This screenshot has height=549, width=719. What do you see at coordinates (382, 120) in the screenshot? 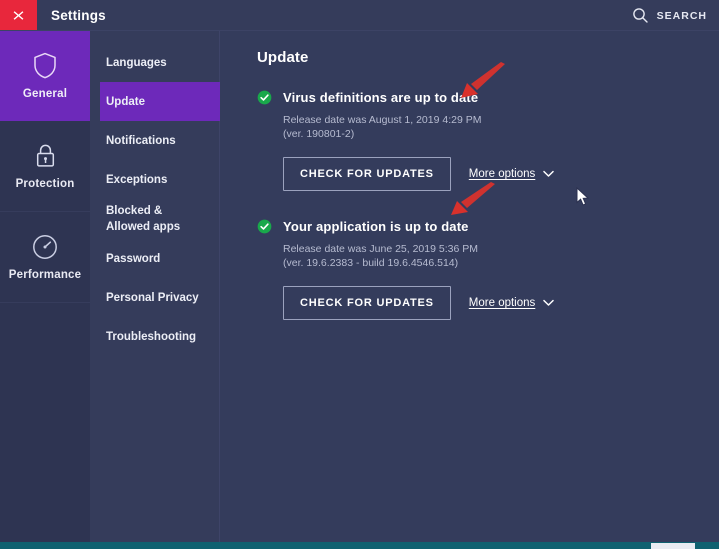
I see `release-date: Release date was August 1, 2019 4:29 PM` at bounding box center [382, 120].